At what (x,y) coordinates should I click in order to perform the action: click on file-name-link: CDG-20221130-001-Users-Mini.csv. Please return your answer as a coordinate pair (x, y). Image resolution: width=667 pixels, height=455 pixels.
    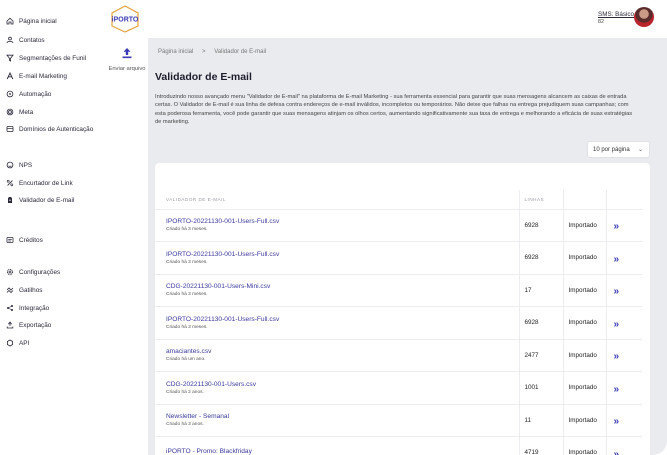
    Looking at the image, I should click on (342, 286).